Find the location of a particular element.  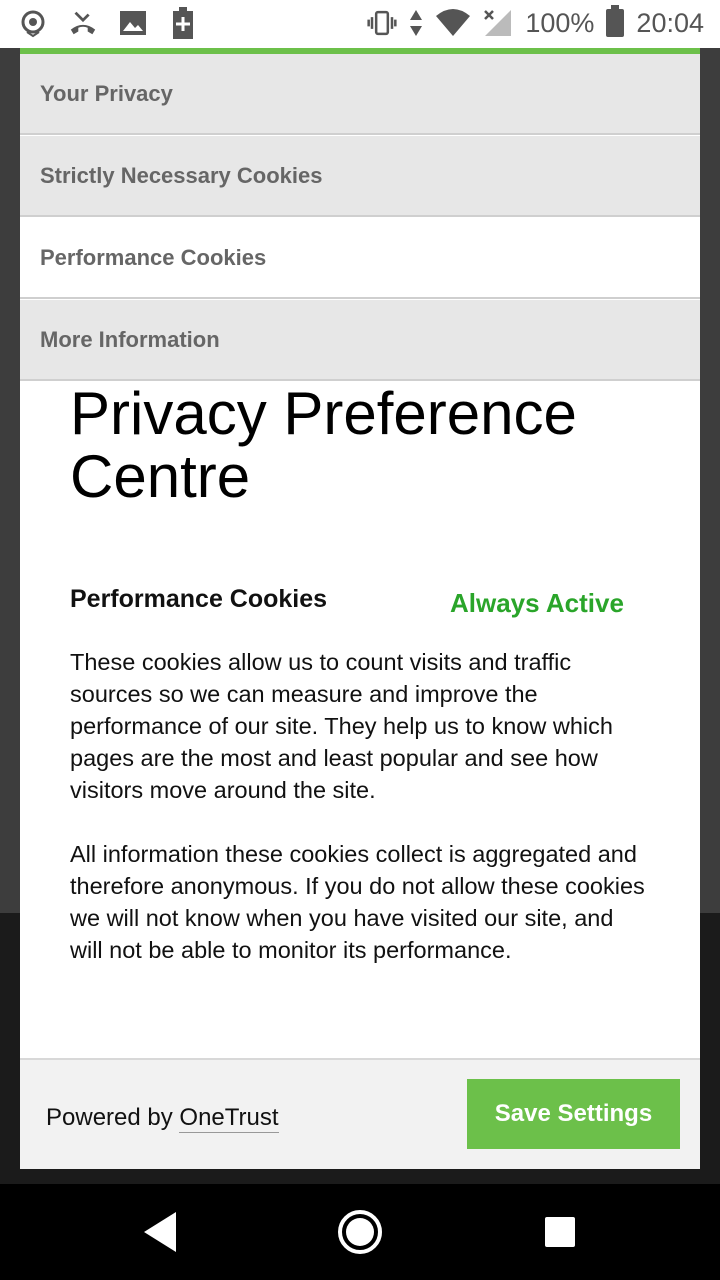

data-arrows-icon is located at coordinates (416, 23).